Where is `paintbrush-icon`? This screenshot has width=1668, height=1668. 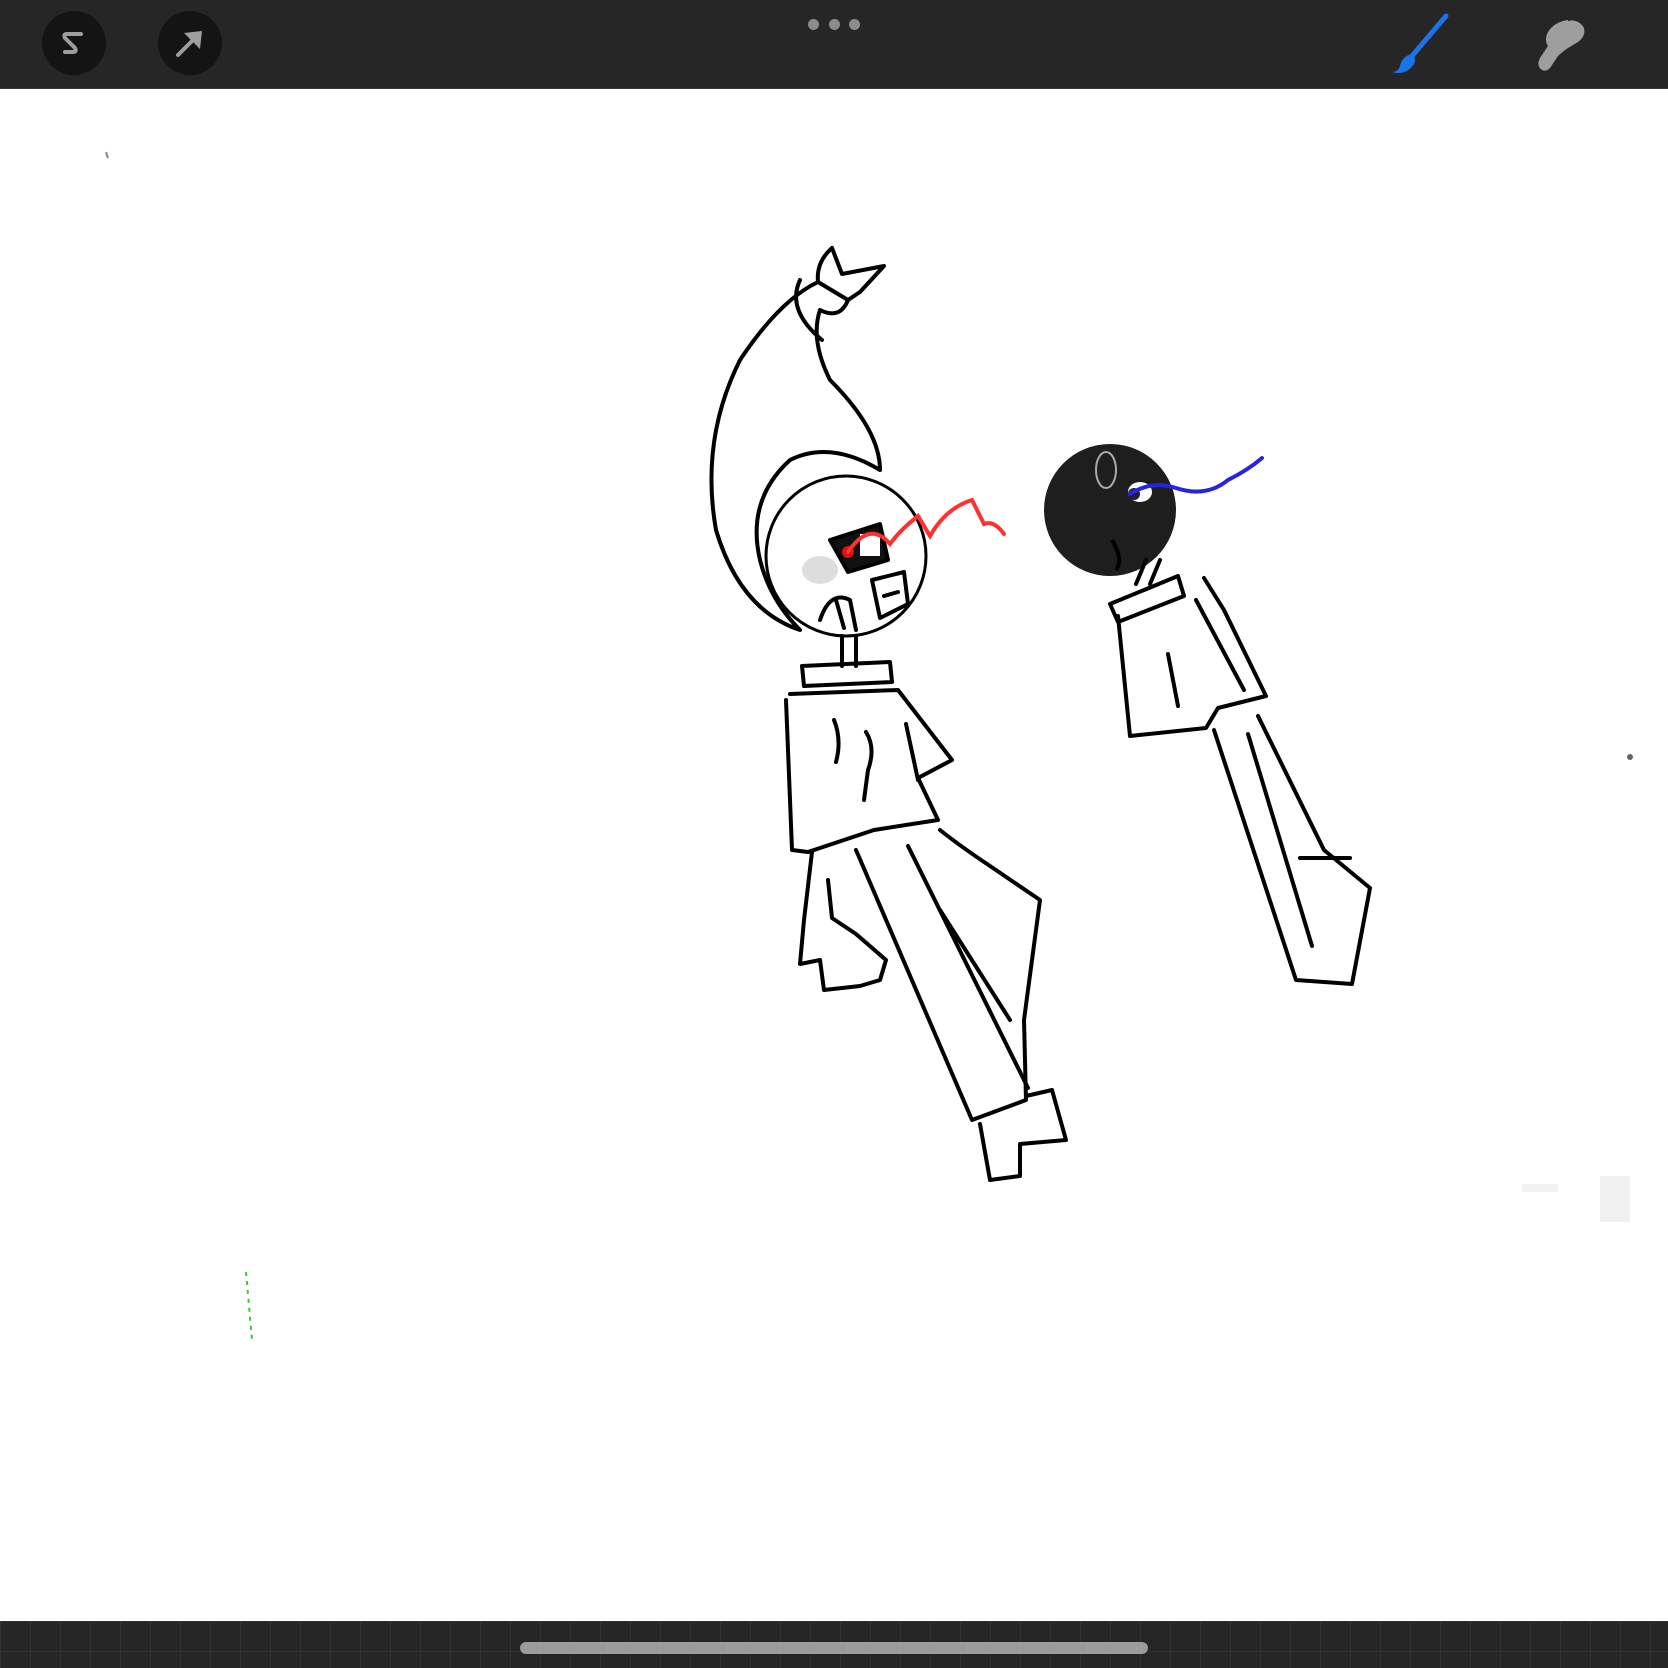 paintbrush-icon is located at coordinates (1420, 43).